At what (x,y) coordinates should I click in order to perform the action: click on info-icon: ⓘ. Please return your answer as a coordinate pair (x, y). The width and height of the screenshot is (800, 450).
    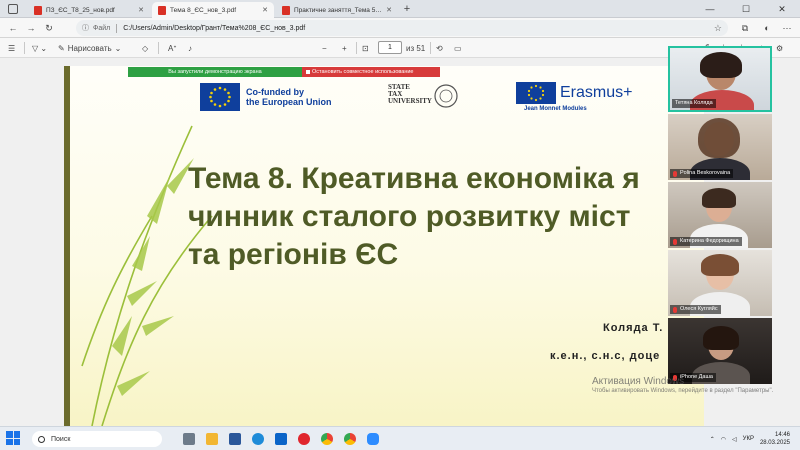
    Looking at the image, I should click on (85, 28).